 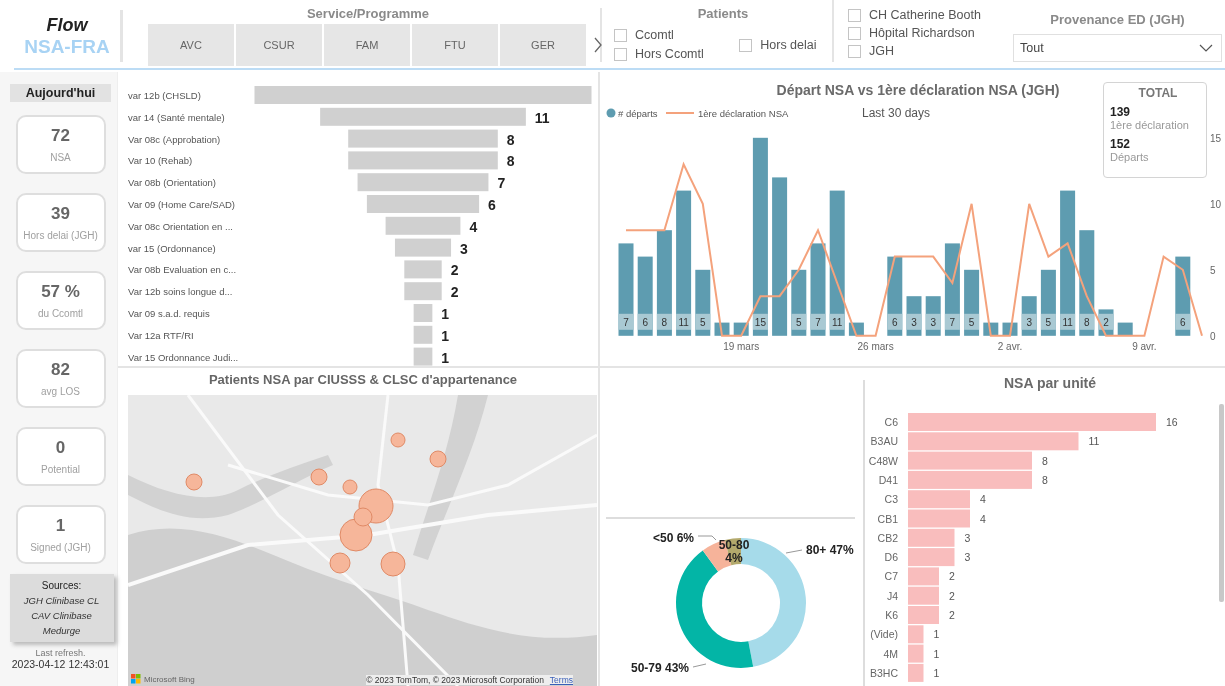 What do you see at coordinates (983, 499) in the screenshot?
I see `value-label: 4` at bounding box center [983, 499].